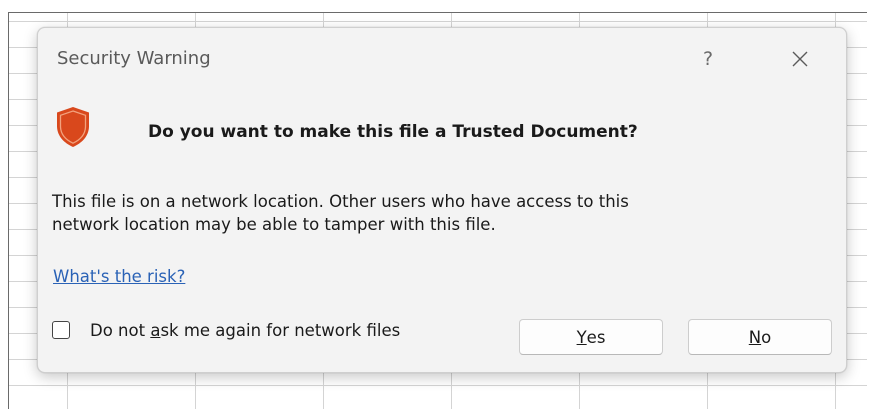  Describe the element at coordinates (442, 60) in the screenshot. I see `dialog-title-bar: Security Warning ?` at that location.